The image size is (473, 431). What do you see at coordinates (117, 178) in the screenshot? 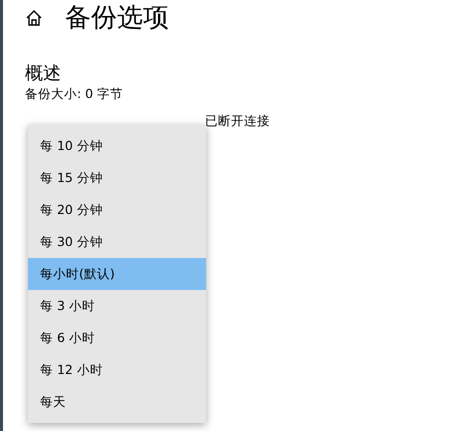
I see `dropdown-option: 每 15 分钟` at bounding box center [117, 178].